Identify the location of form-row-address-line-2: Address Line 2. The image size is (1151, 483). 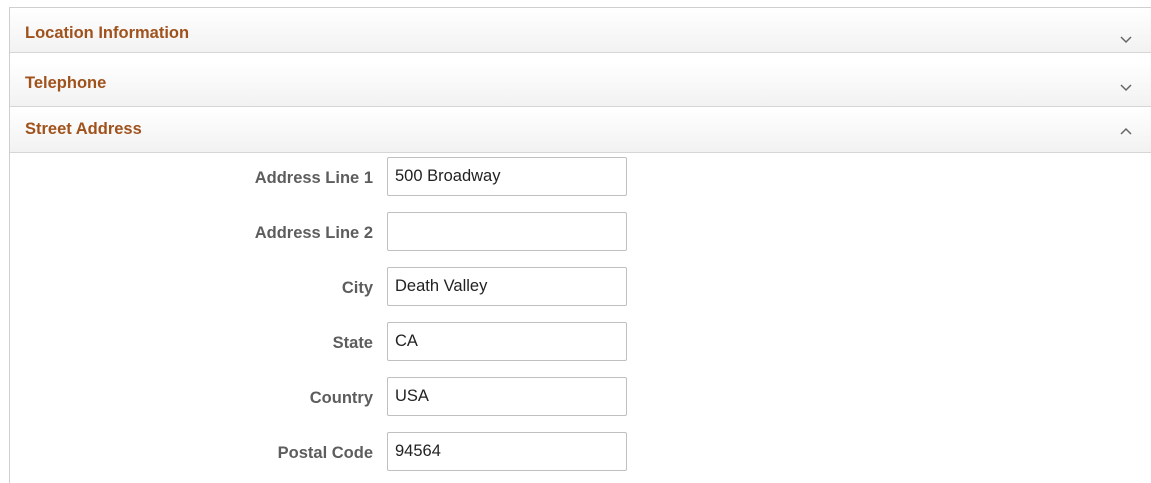
(360, 234).